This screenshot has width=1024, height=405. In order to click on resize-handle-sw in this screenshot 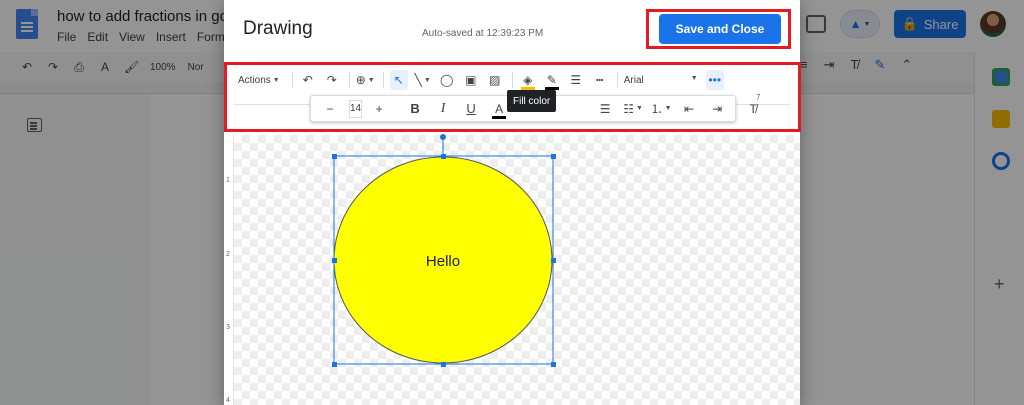, I will do `click(334, 364)`.